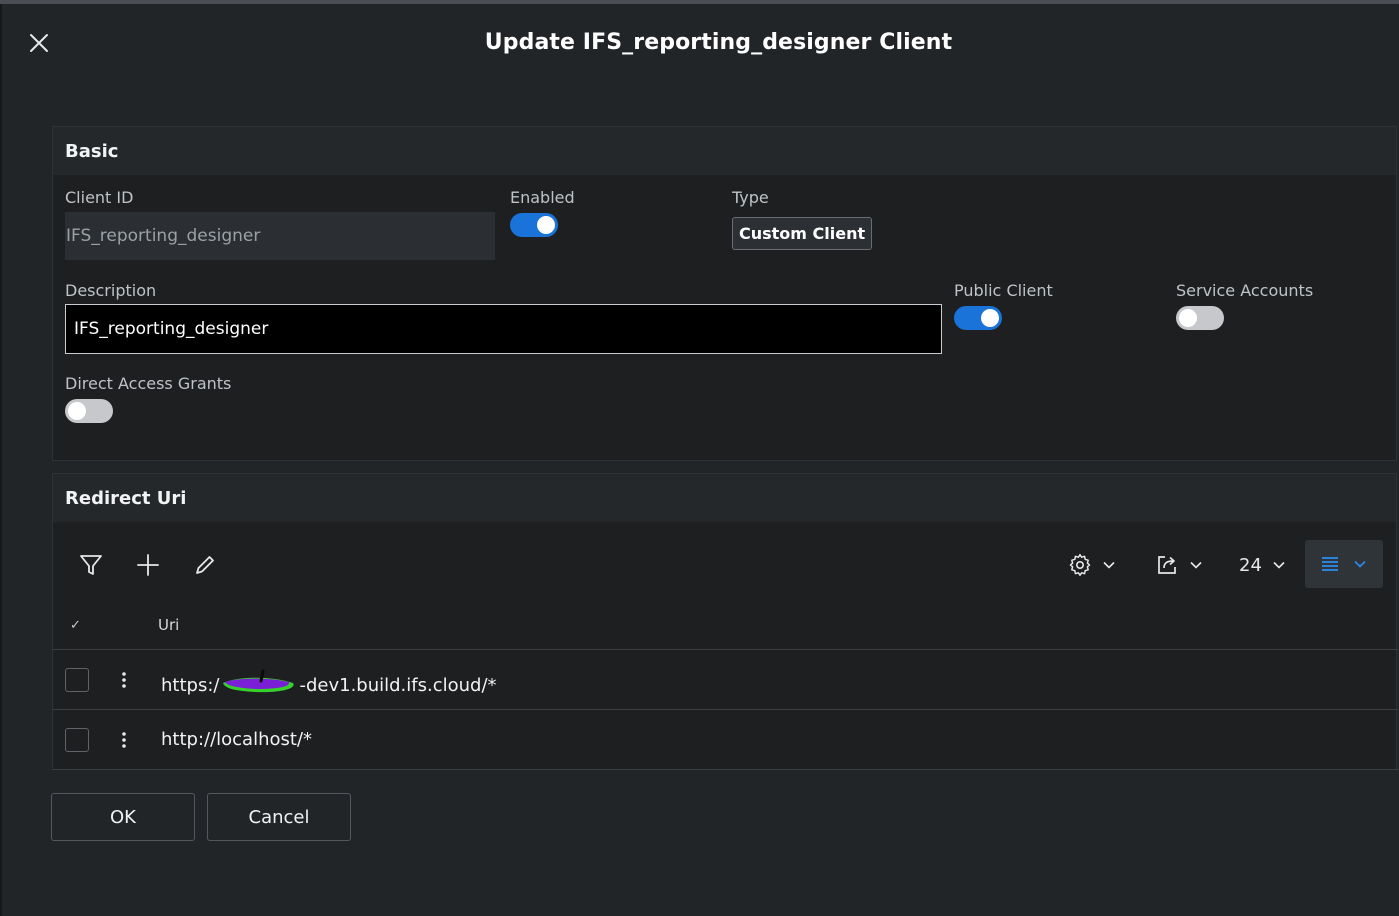 Image resolution: width=1399 pixels, height=916 pixels. What do you see at coordinates (725, 740) in the screenshot?
I see `table-row: http://localhost/*` at bounding box center [725, 740].